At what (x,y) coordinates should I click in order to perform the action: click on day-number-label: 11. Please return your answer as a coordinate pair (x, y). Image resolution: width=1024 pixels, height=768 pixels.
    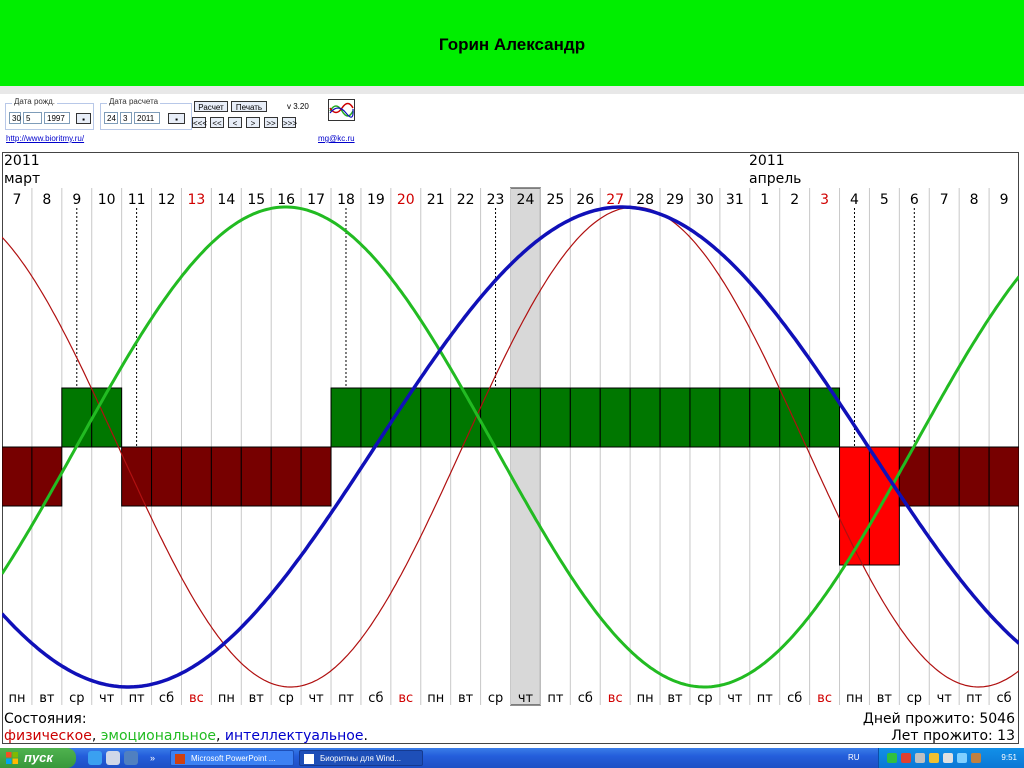
    Looking at the image, I should click on (137, 200).